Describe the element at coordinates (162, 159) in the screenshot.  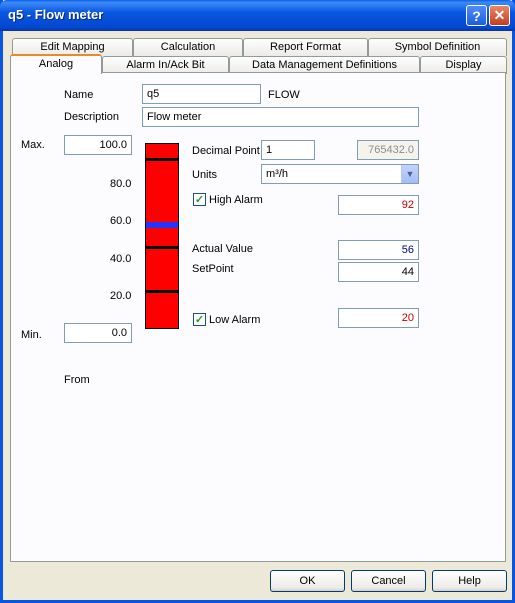
I see `high-alarm-marker` at that location.